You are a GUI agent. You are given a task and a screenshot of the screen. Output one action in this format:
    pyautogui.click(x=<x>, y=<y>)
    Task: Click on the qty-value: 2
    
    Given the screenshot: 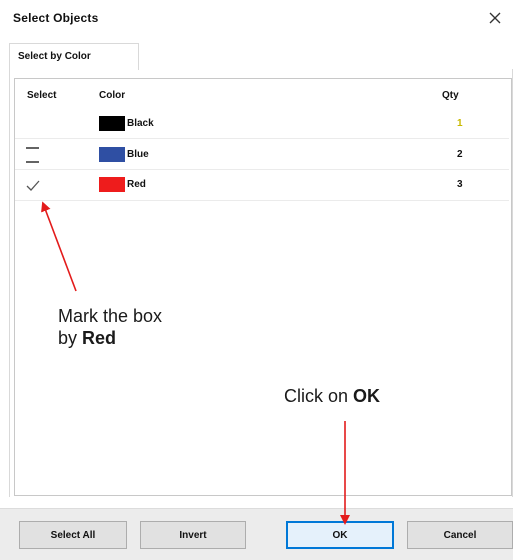 What is the action you would take?
    pyautogui.click(x=460, y=154)
    